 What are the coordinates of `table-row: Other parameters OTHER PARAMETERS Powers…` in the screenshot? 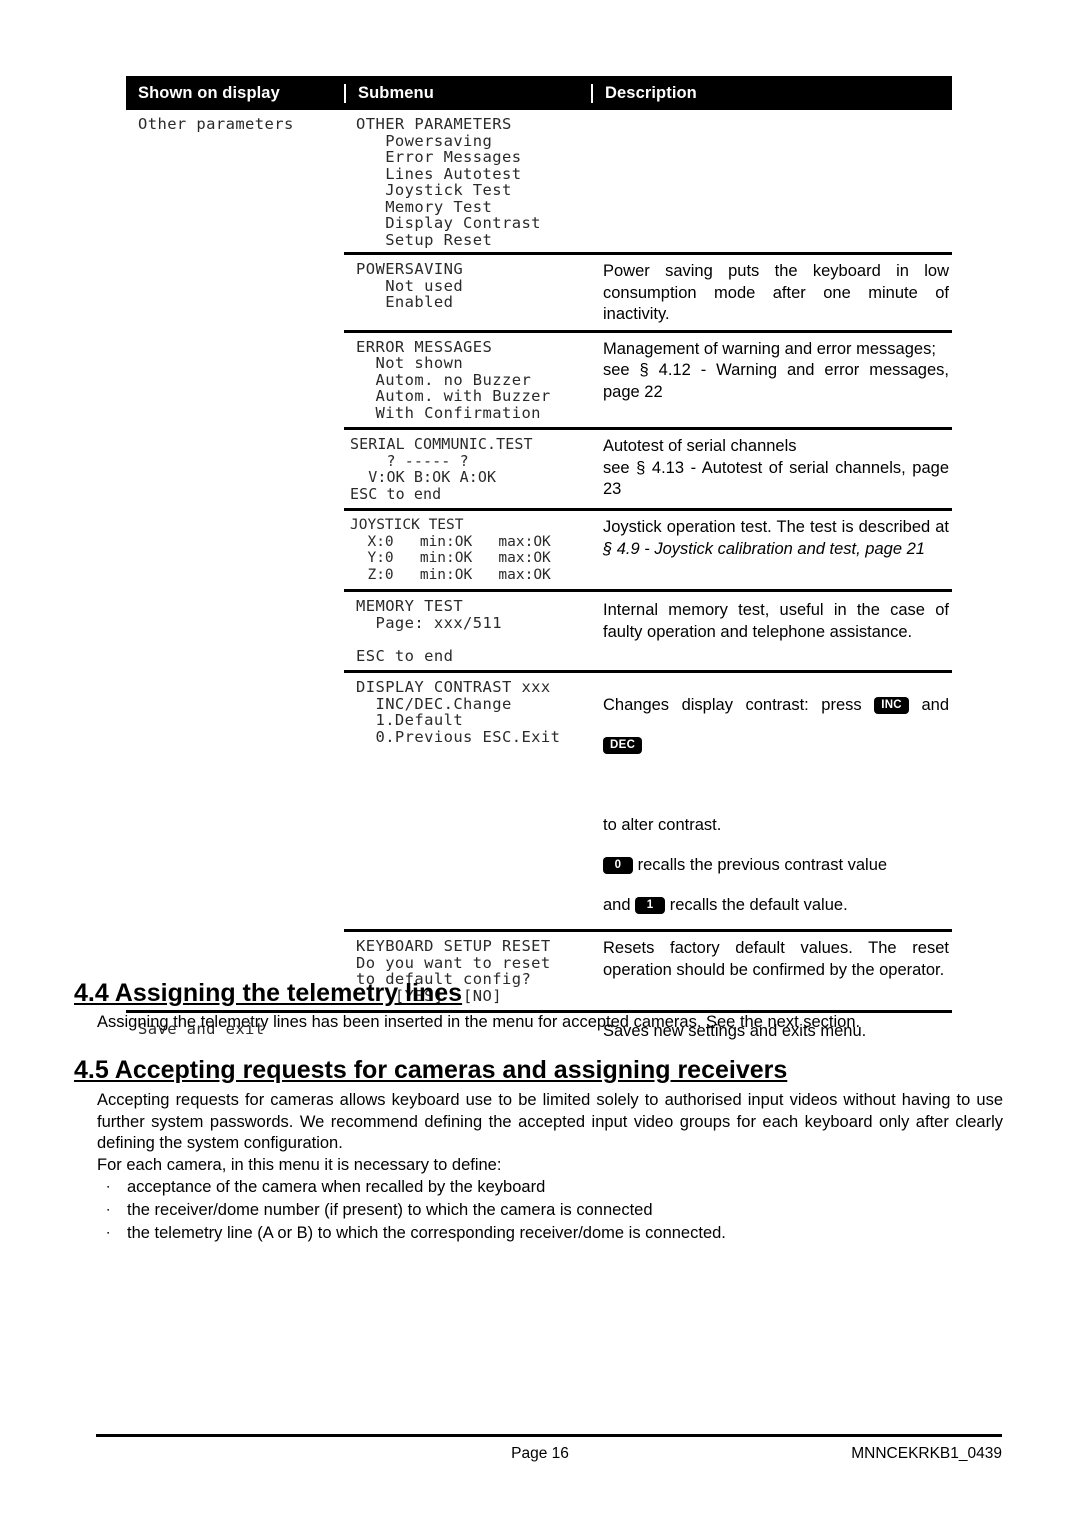 It's located at (539, 181).